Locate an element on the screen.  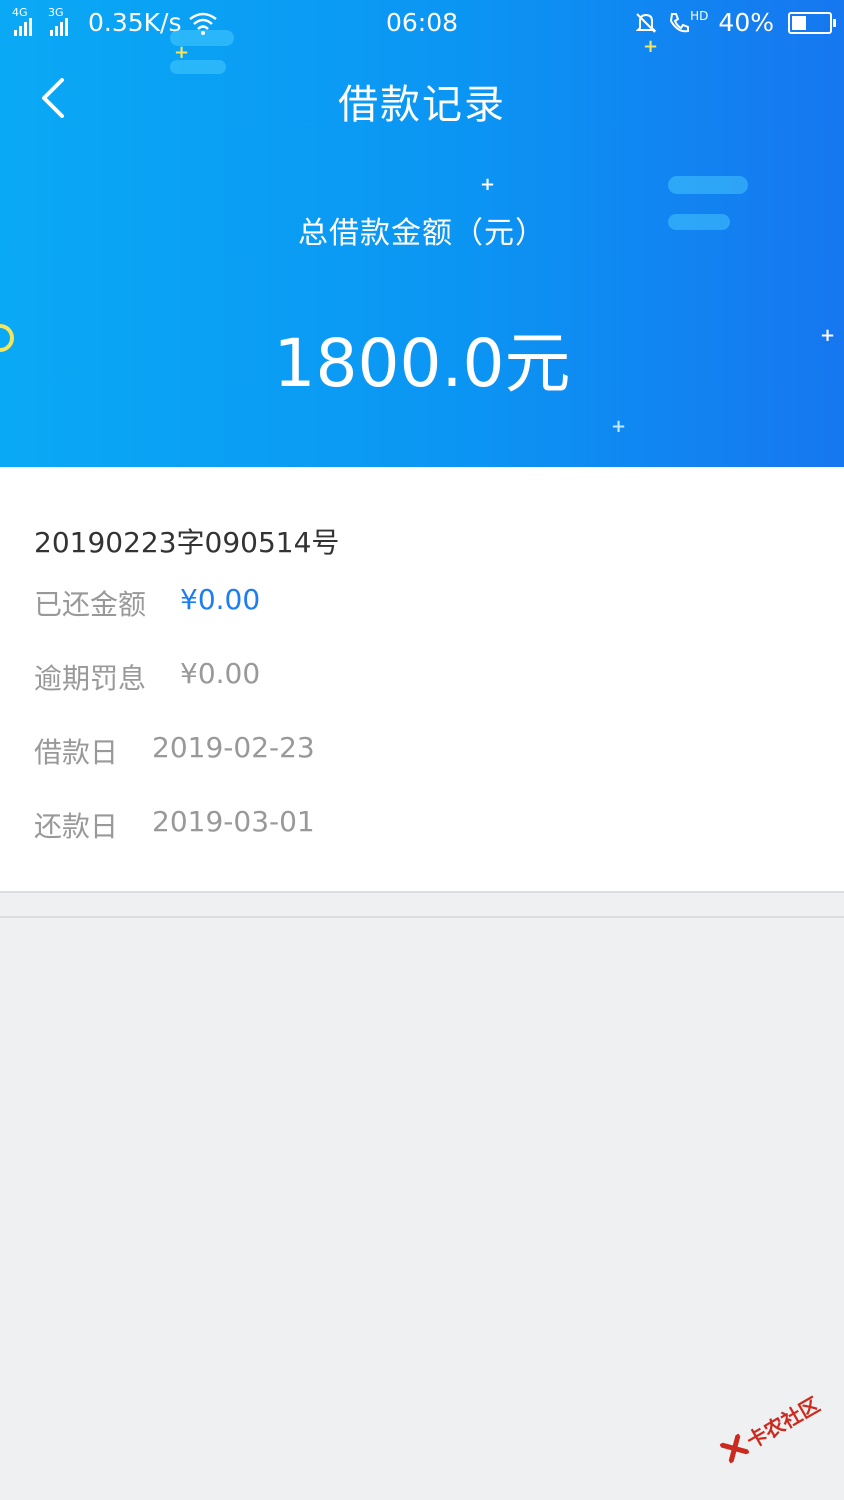
nav-bar: 借款记录 is located at coordinates (422, 98).